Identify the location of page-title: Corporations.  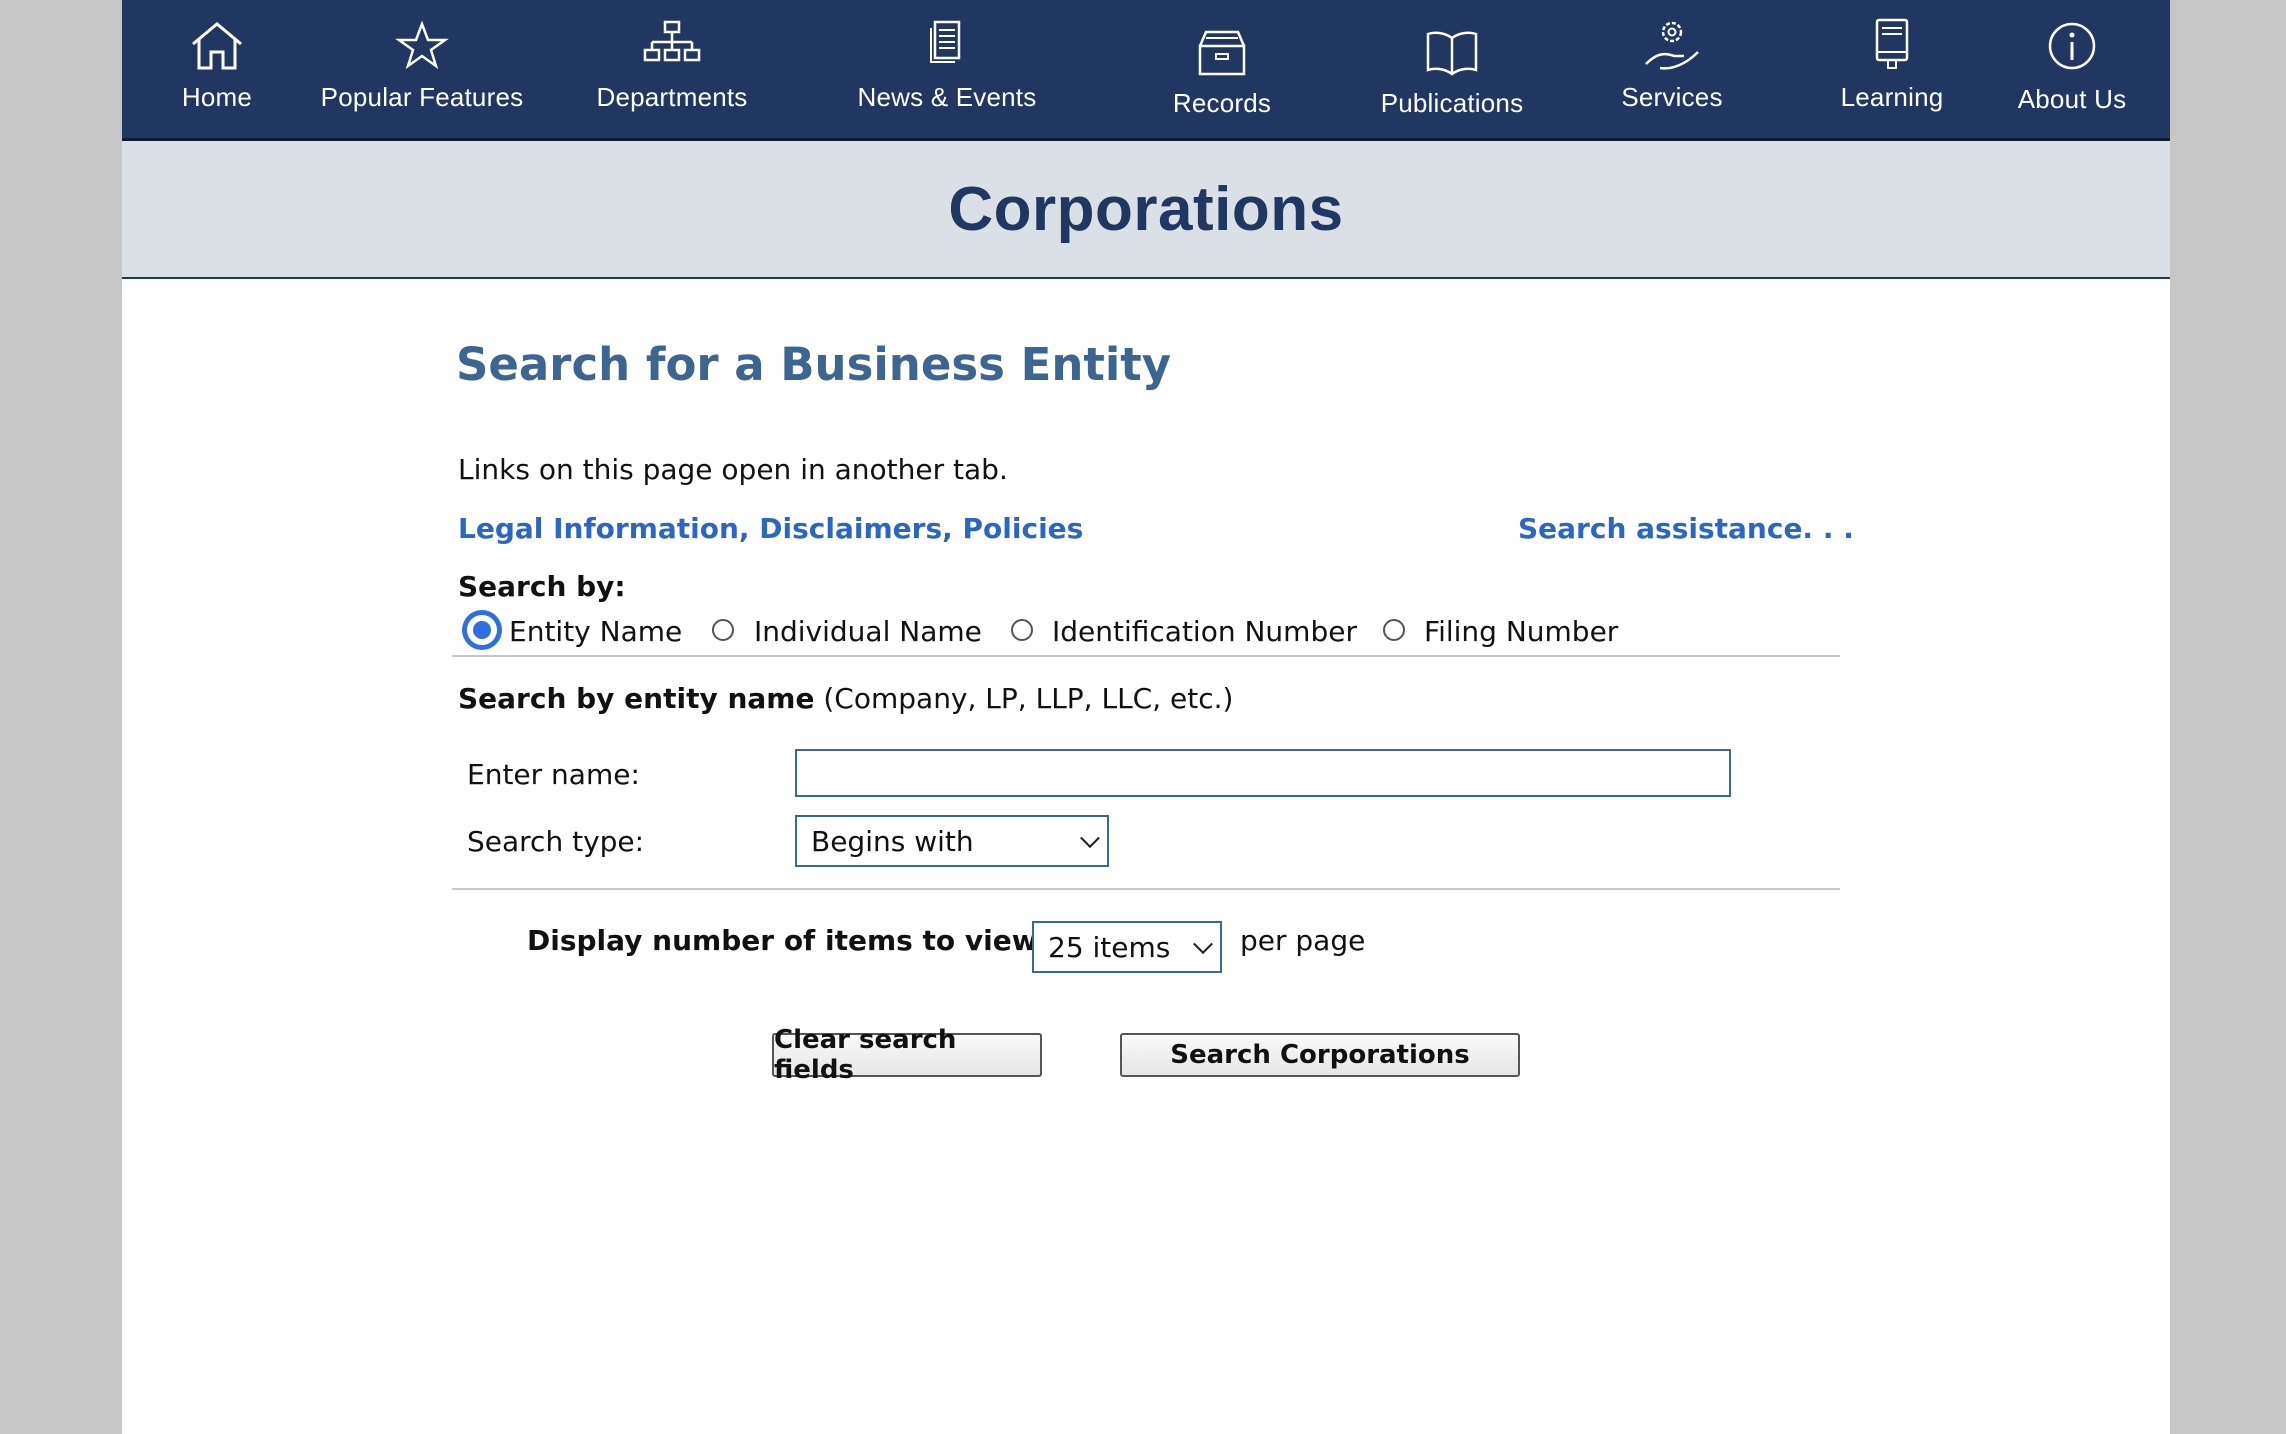
(1146, 209).